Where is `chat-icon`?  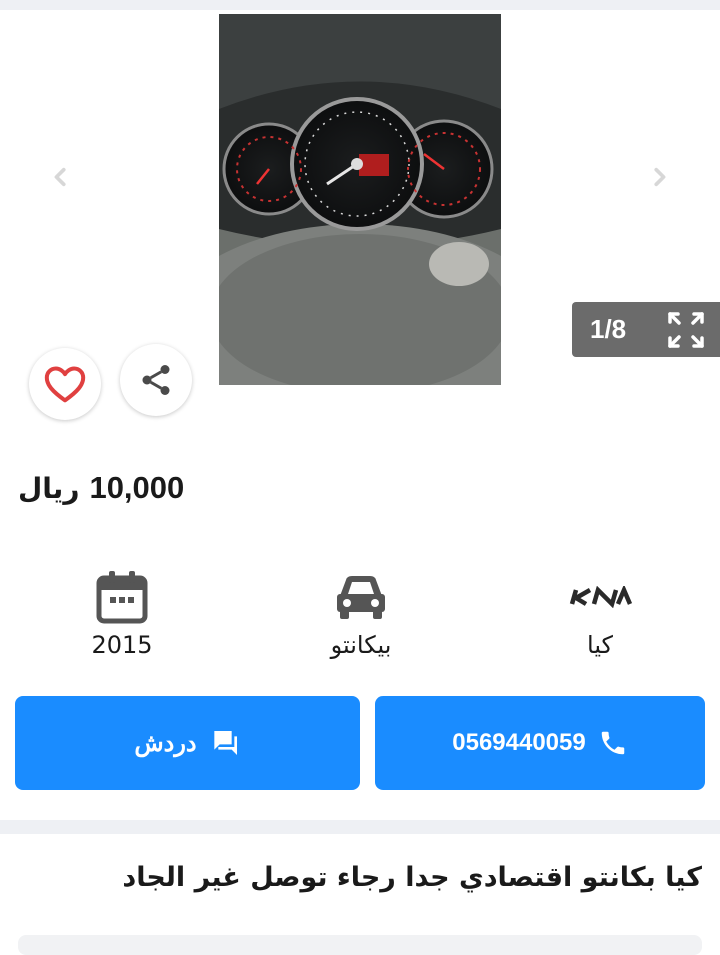
chat-icon is located at coordinates (225, 743).